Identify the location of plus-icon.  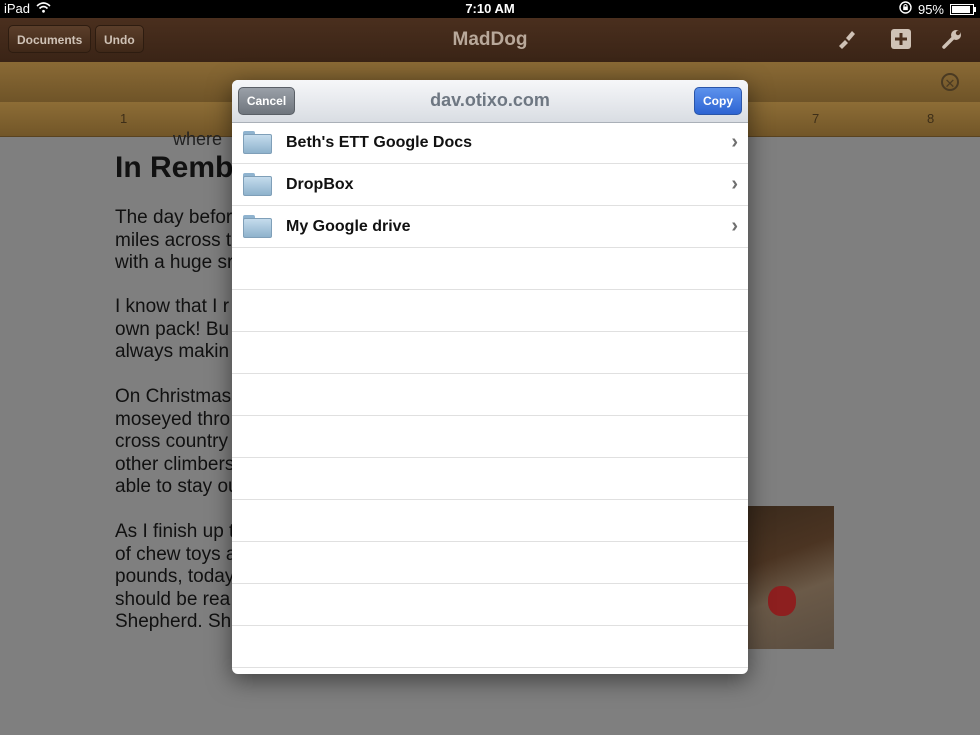
(901, 40).